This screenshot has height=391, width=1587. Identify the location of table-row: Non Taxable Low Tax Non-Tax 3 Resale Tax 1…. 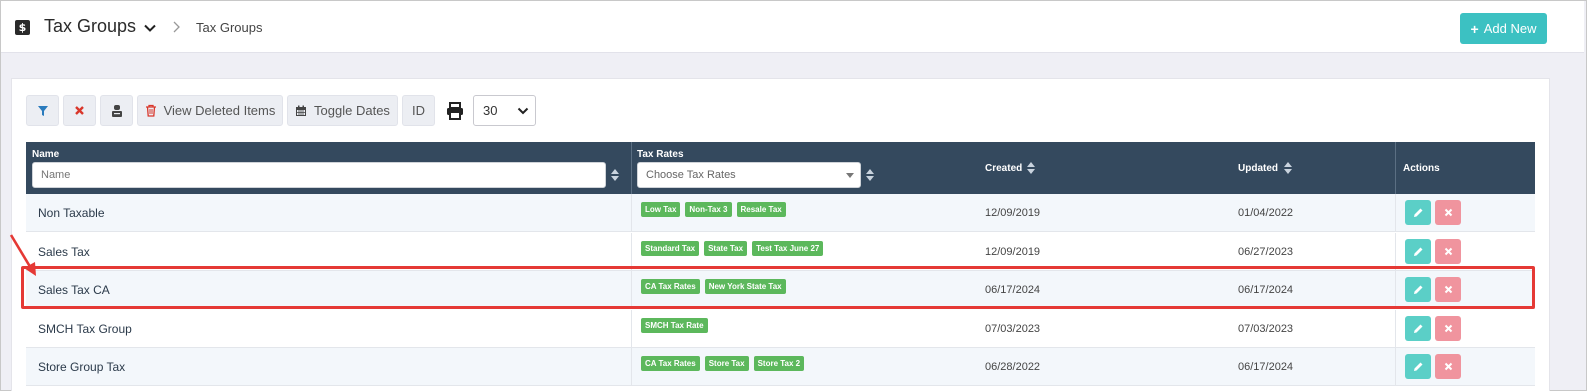
(780, 213).